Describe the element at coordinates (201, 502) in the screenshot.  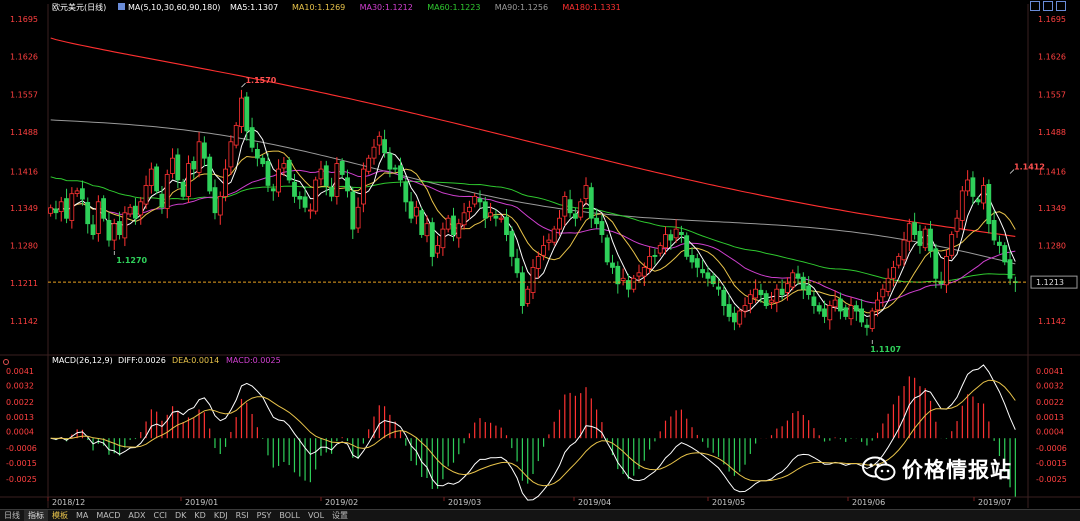
I see `date-tick-1: 2019/01` at that location.